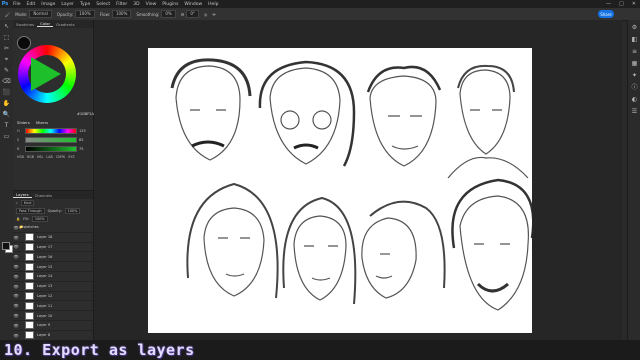 The height and width of the screenshot is (360, 640). Describe the element at coordinates (213, 4) in the screenshot. I see `menu-help: Help` at that location.